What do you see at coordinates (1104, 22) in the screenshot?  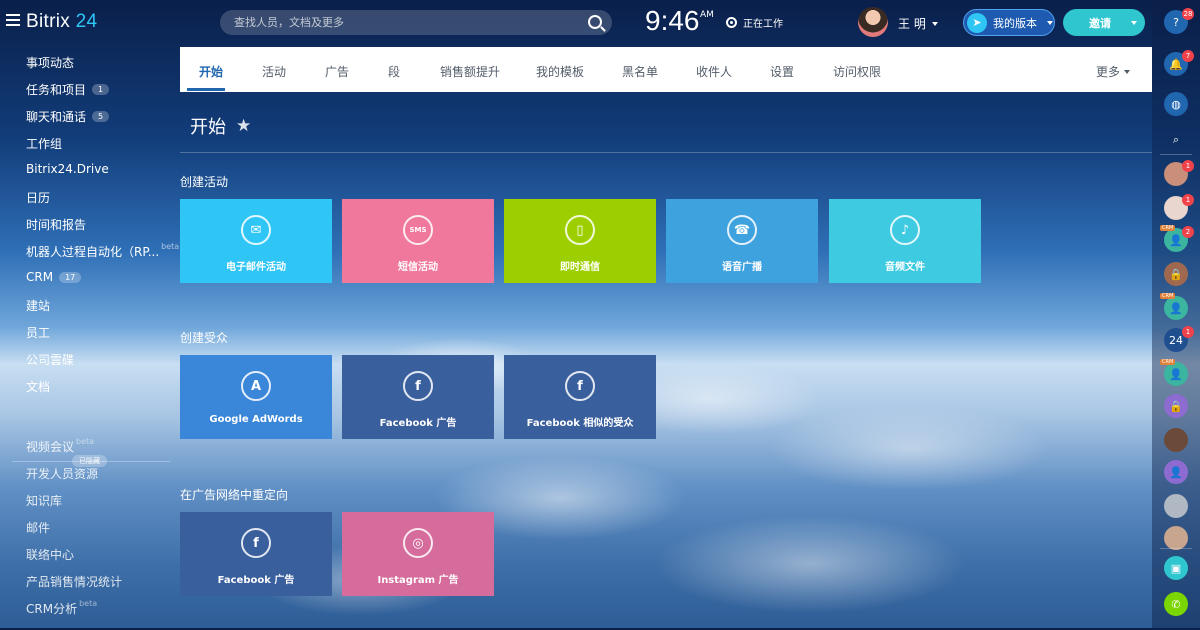 I see `invite-button: 邀请` at bounding box center [1104, 22].